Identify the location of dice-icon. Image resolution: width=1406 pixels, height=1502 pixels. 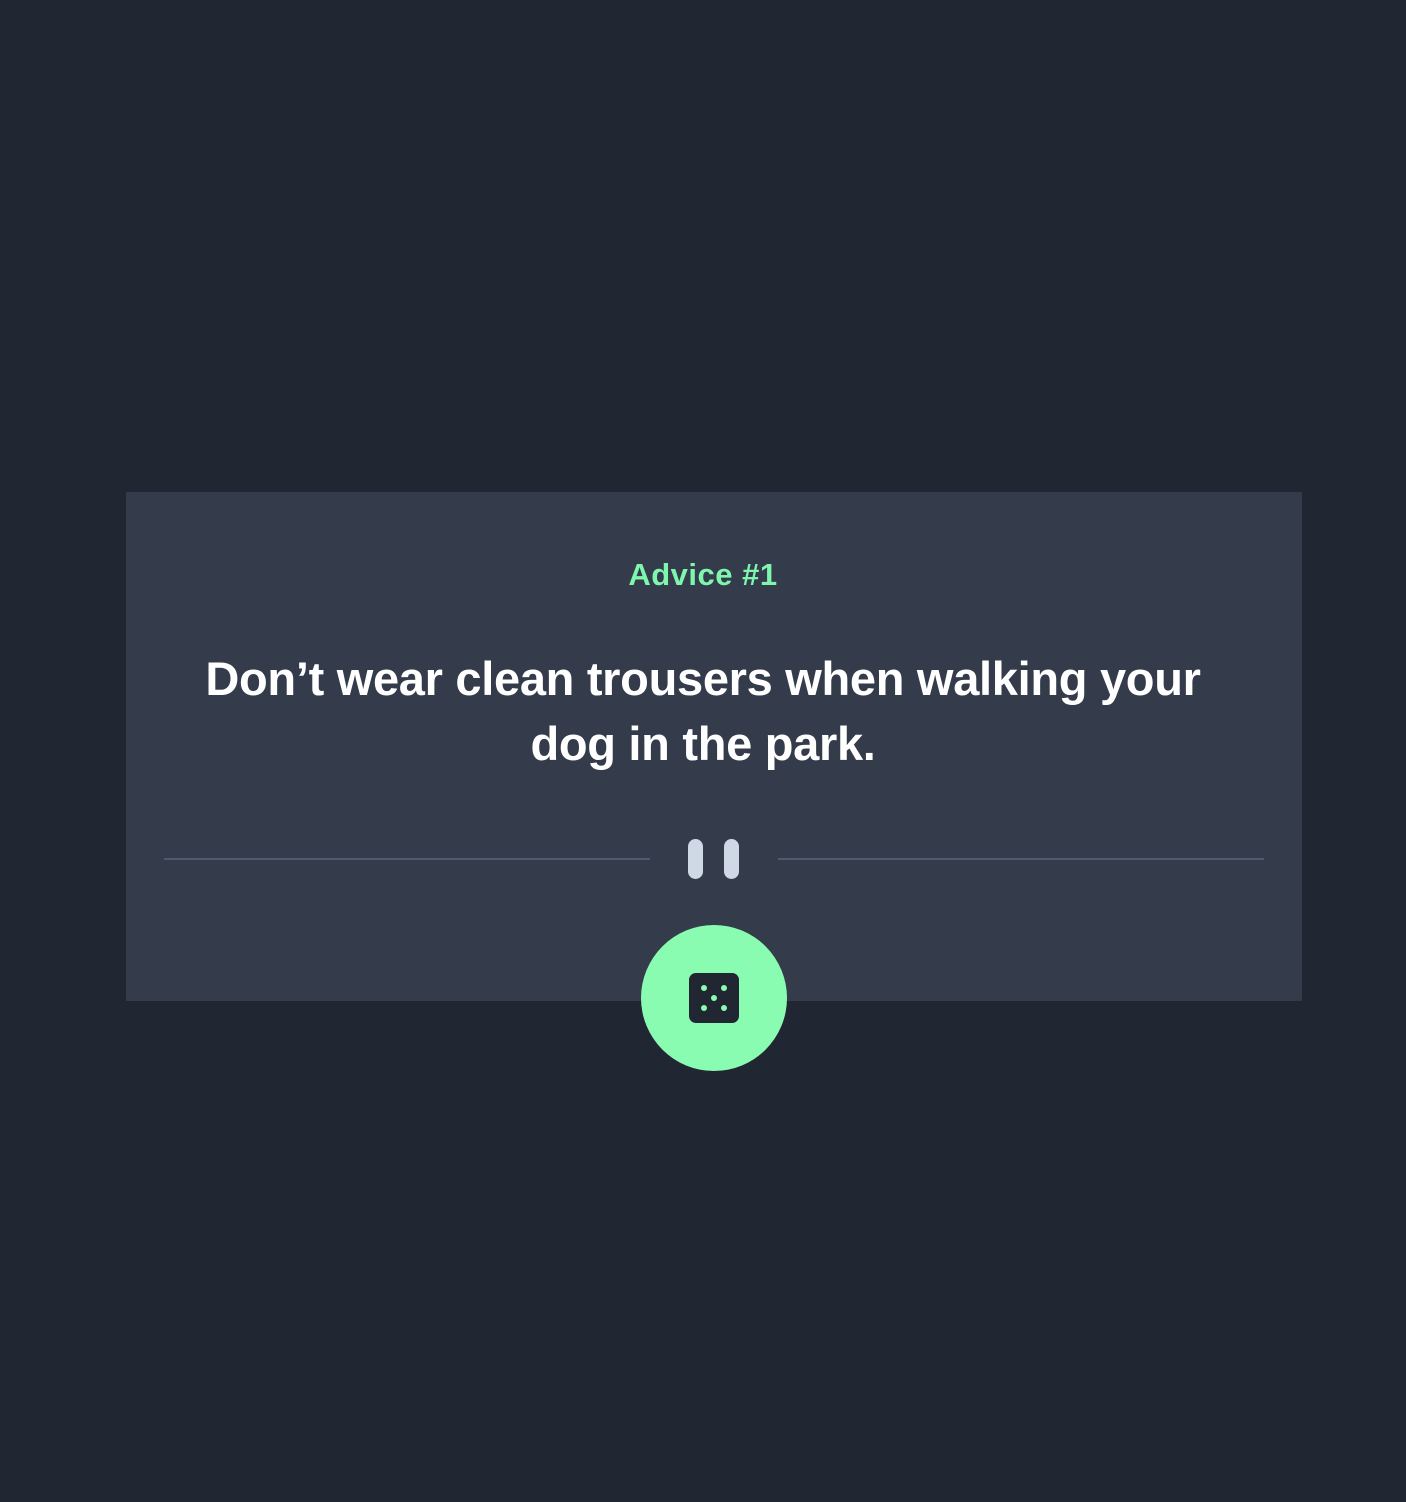
(714, 998).